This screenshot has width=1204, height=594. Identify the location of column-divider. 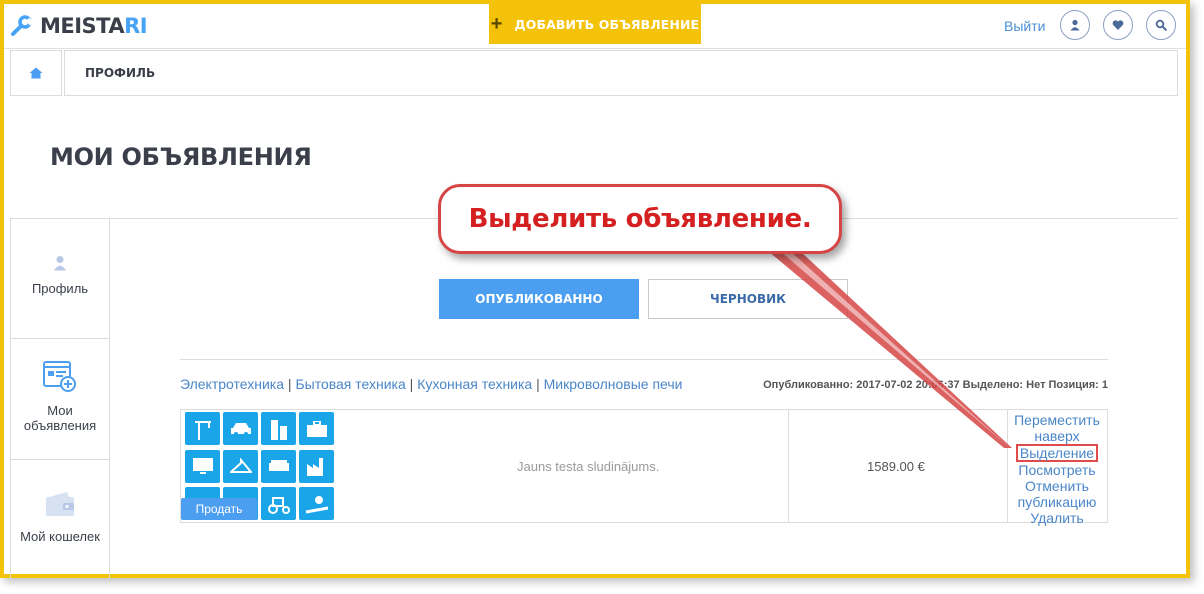
(788, 466).